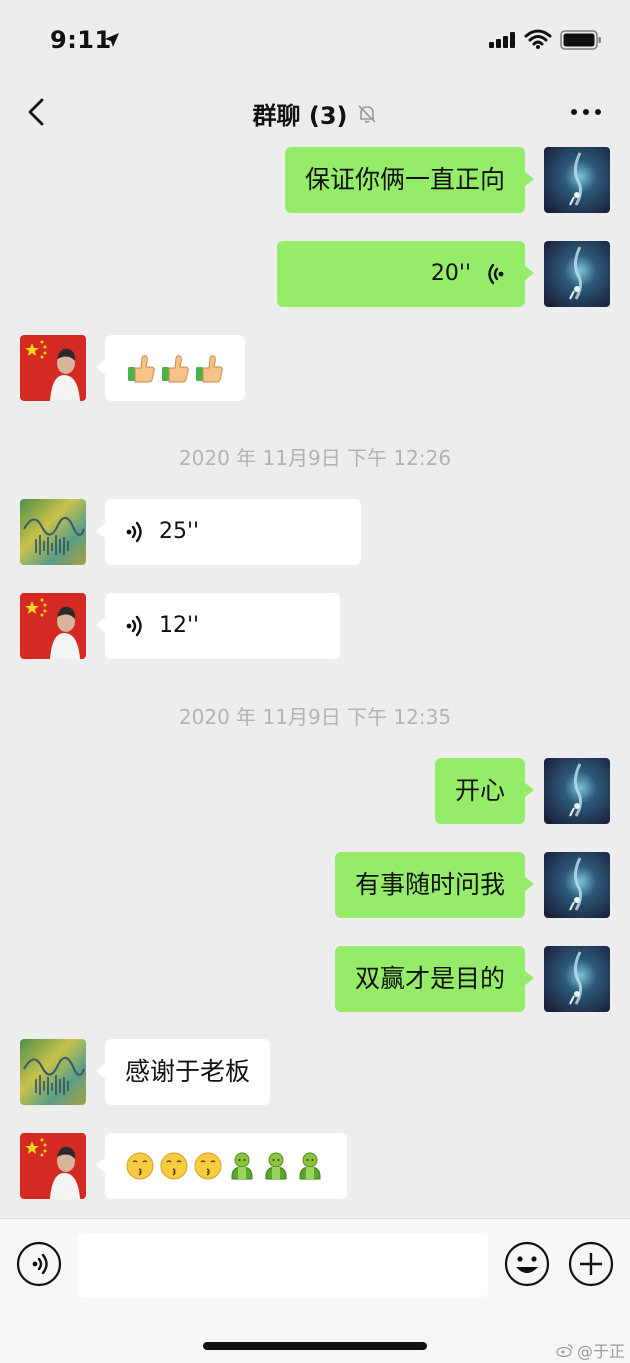 This screenshot has width=630, height=1363. Describe the element at coordinates (315, 1346) in the screenshot. I see `home-indicator` at that location.